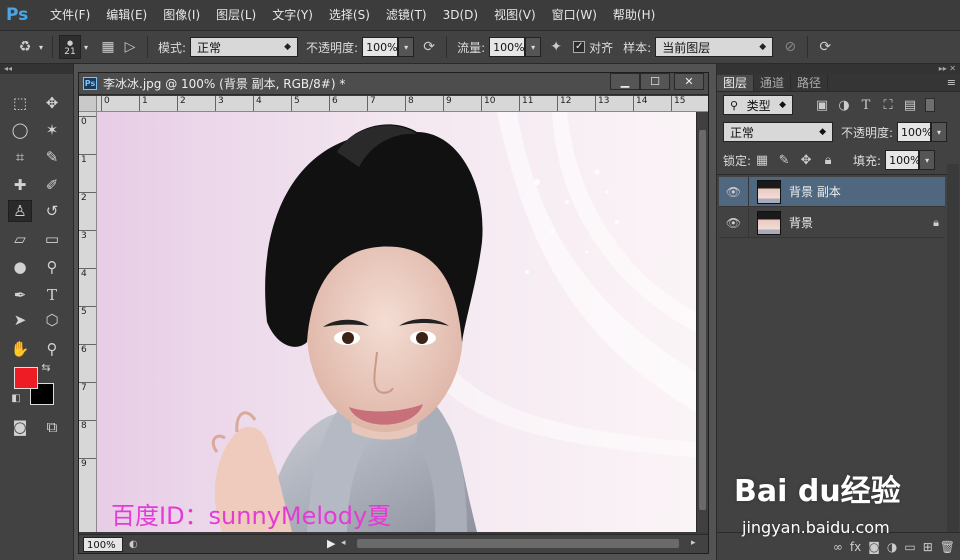 The image size is (960, 560). Describe the element at coordinates (133, 544) in the screenshot. I see `status-info-icon: ◐` at that location.